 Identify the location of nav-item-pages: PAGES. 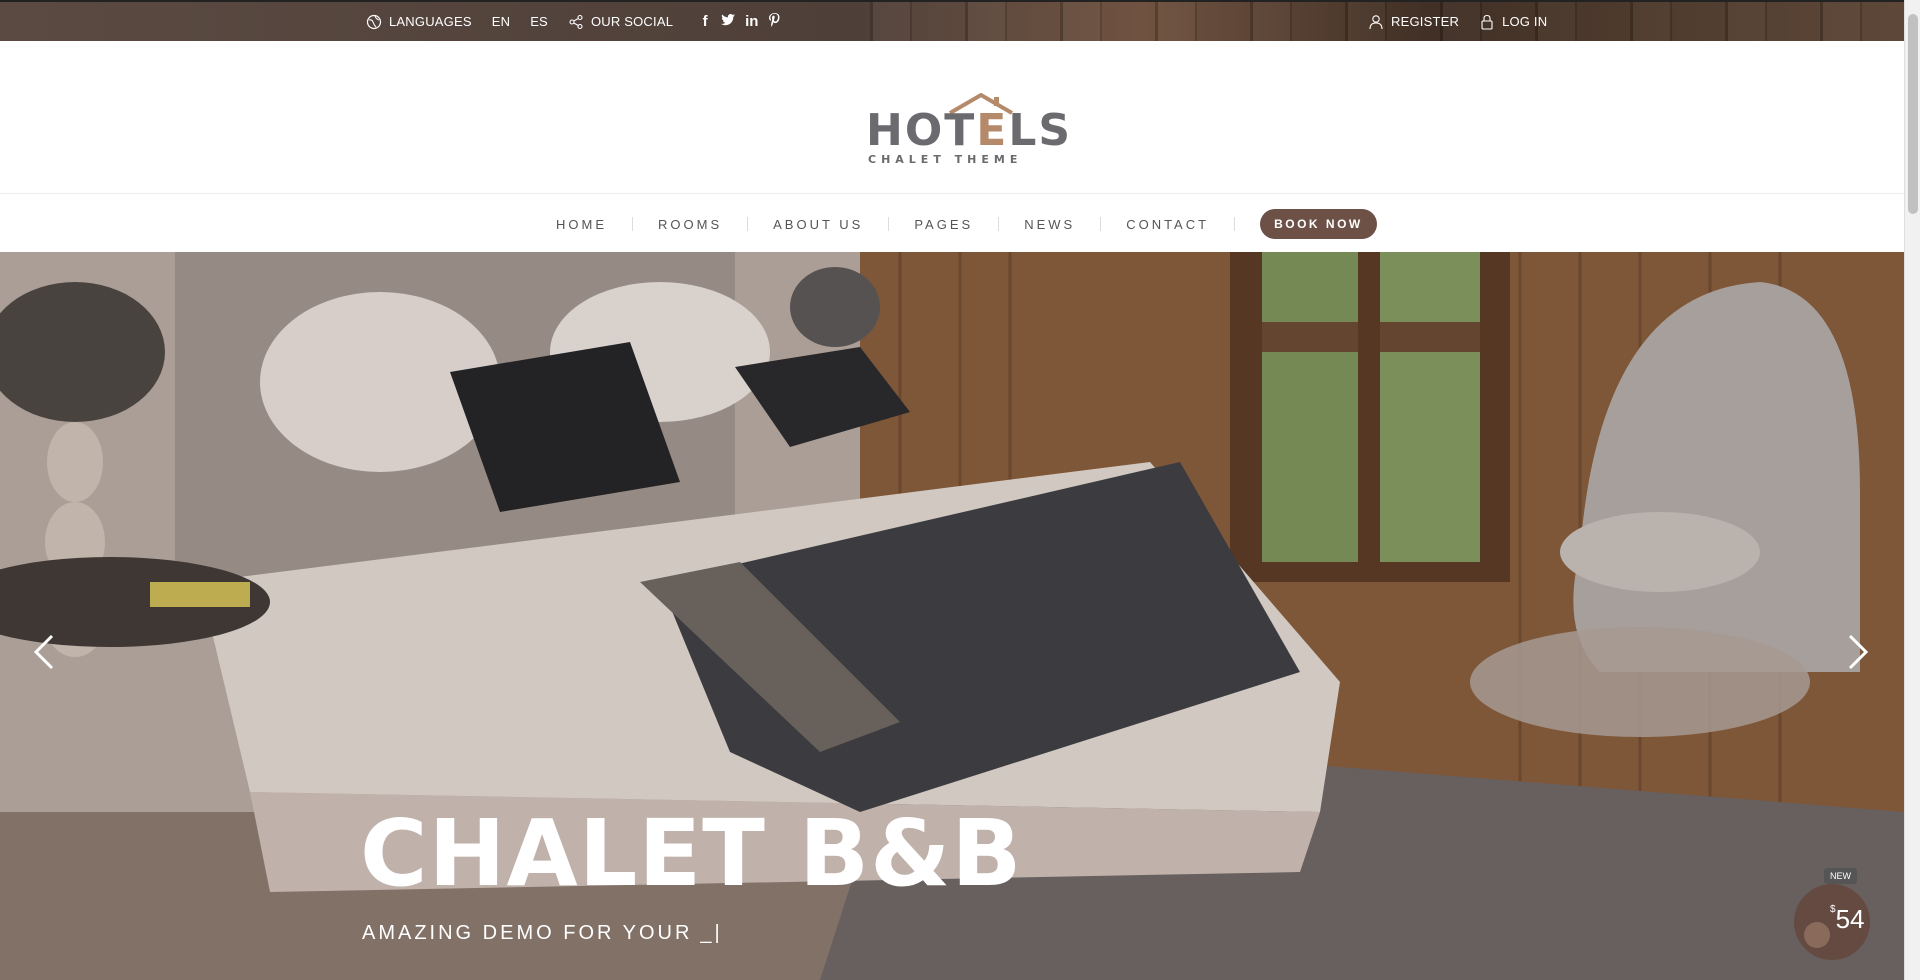
(943, 224).